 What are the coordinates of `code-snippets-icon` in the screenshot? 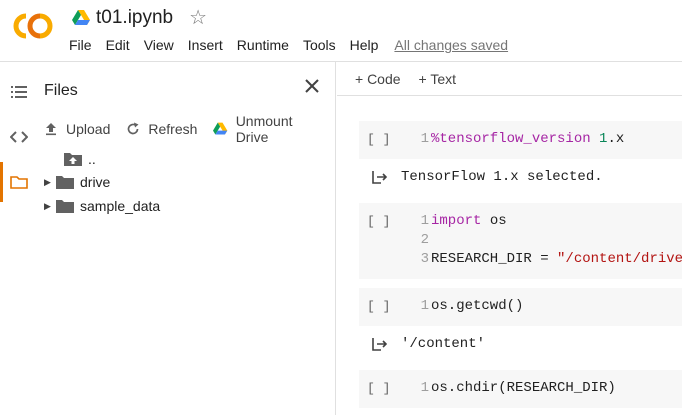 It's located at (19, 137).